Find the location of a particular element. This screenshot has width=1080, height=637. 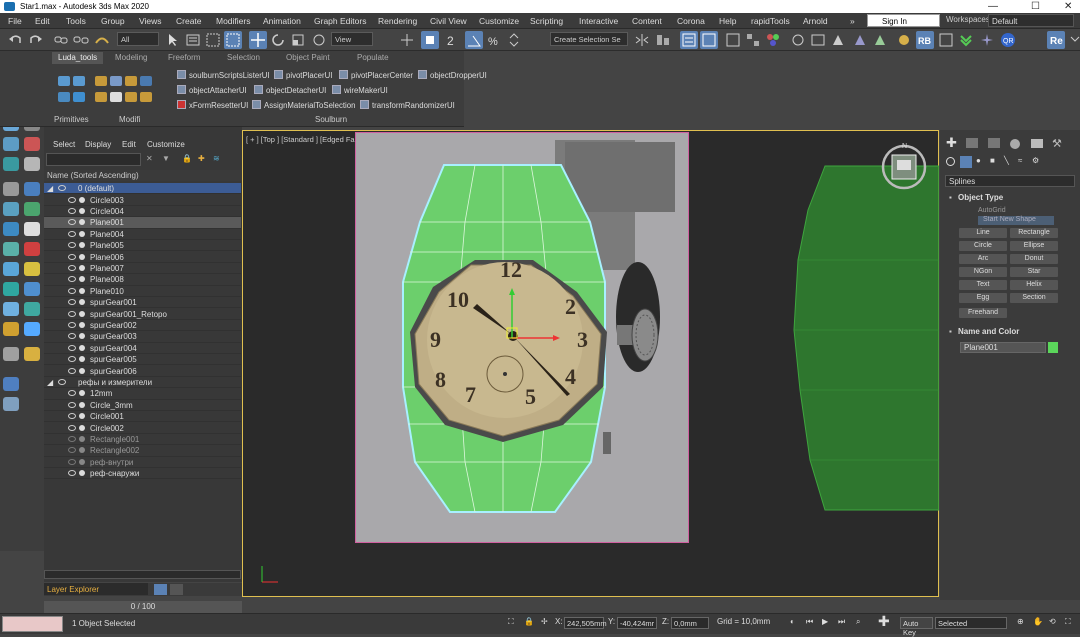

list-item: Circle001 is located at coordinates (142, 417).